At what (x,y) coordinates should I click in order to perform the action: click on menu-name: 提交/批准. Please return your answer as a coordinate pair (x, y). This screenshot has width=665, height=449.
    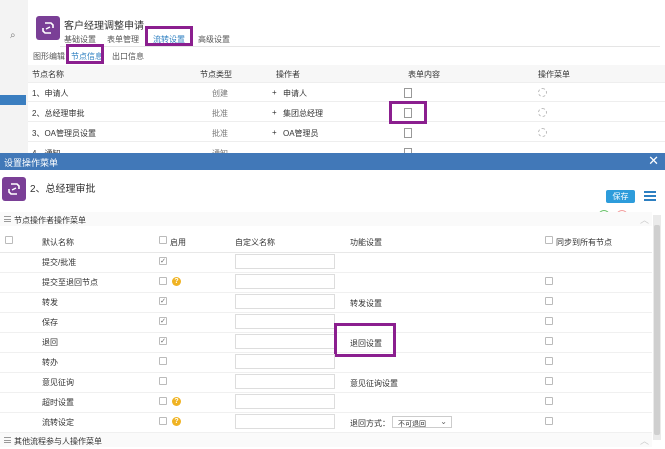
    Looking at the image, I should click on (59, 262).